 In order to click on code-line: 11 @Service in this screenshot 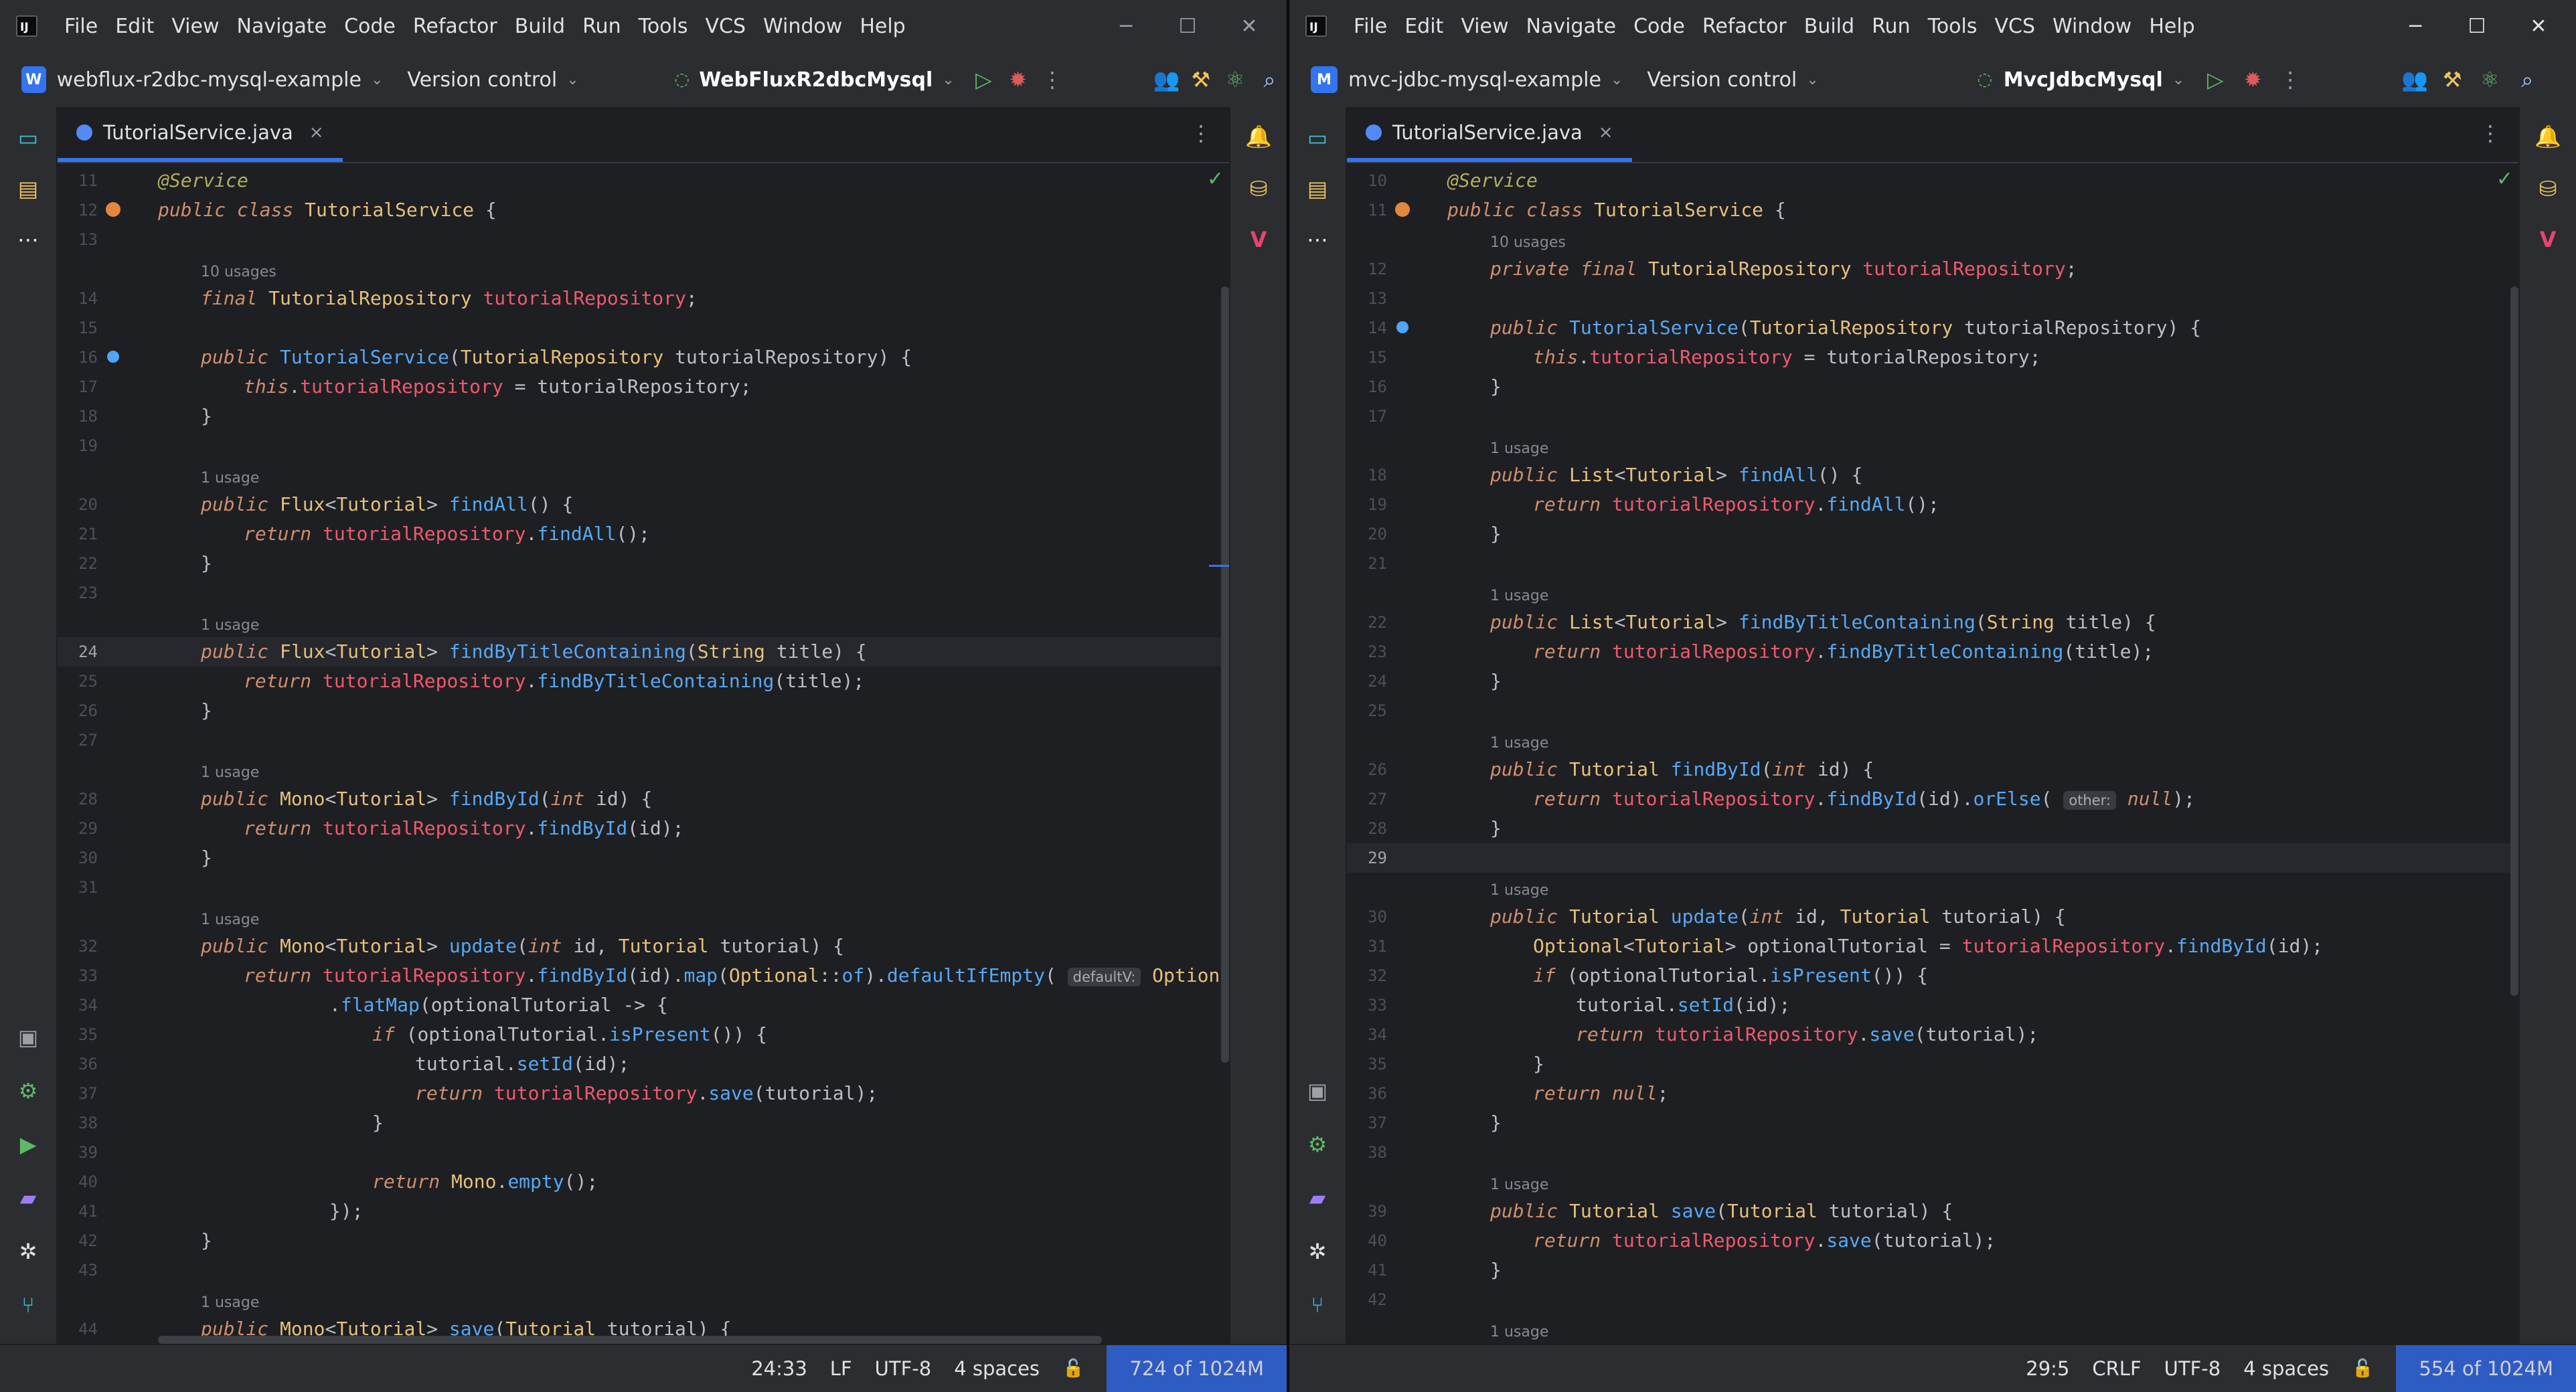, I will do `click(644, 180)`.